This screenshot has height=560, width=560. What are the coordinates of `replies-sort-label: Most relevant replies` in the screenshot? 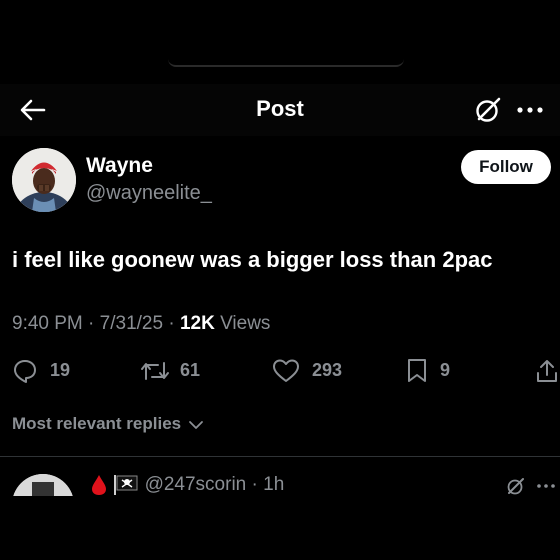 It's located at (97, 423).